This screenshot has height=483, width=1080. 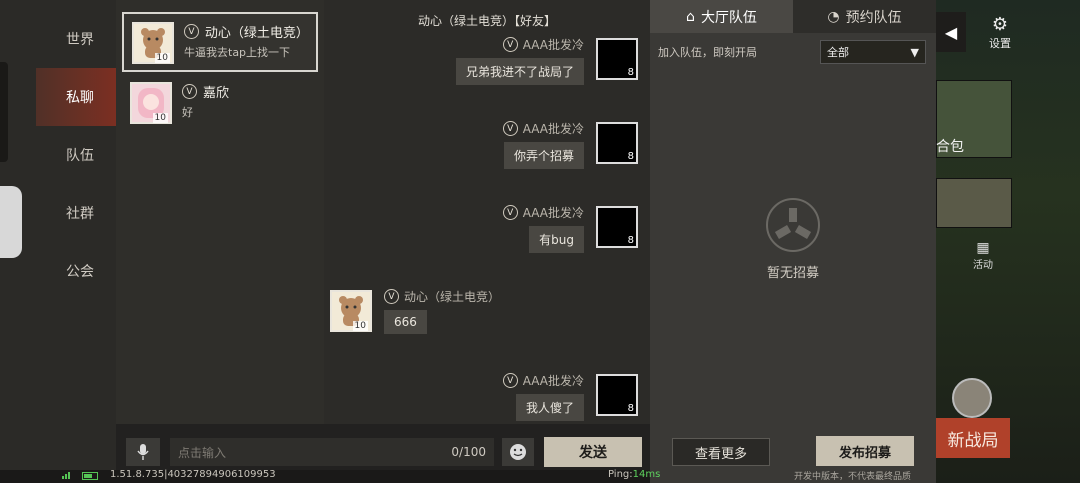 I want to click on microphone-icon, so click(x=143, y=452).